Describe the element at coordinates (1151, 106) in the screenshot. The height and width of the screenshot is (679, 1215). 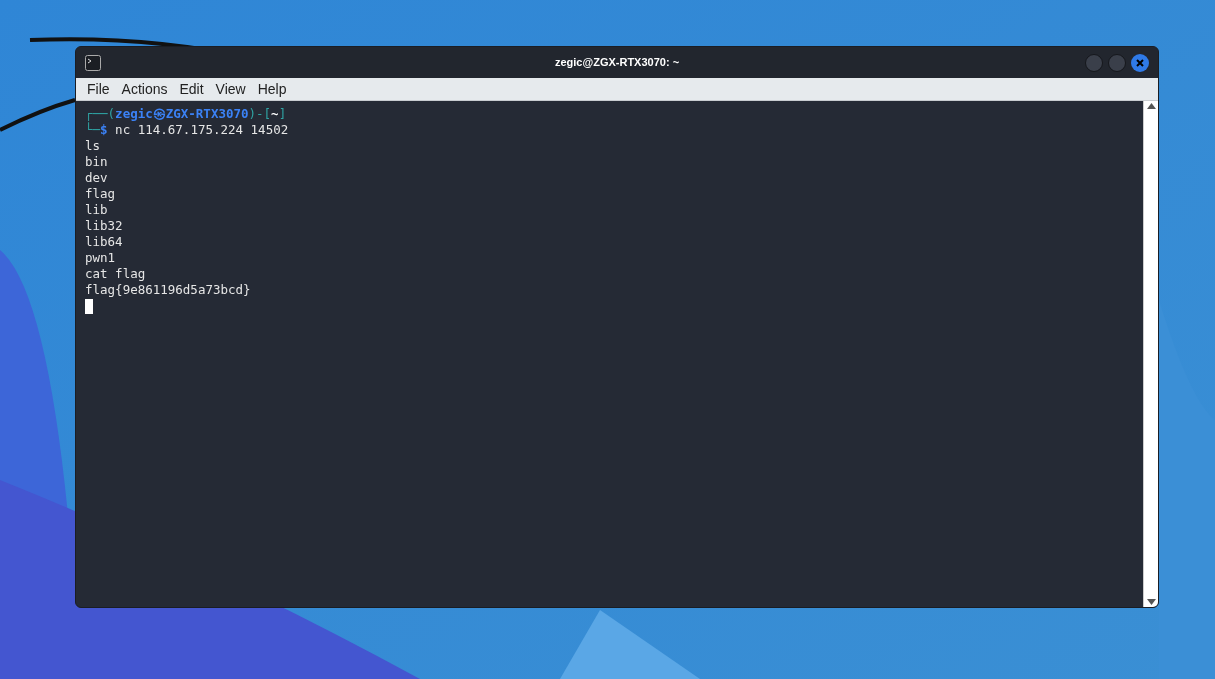
I see `scroll-up-icon` at that location.